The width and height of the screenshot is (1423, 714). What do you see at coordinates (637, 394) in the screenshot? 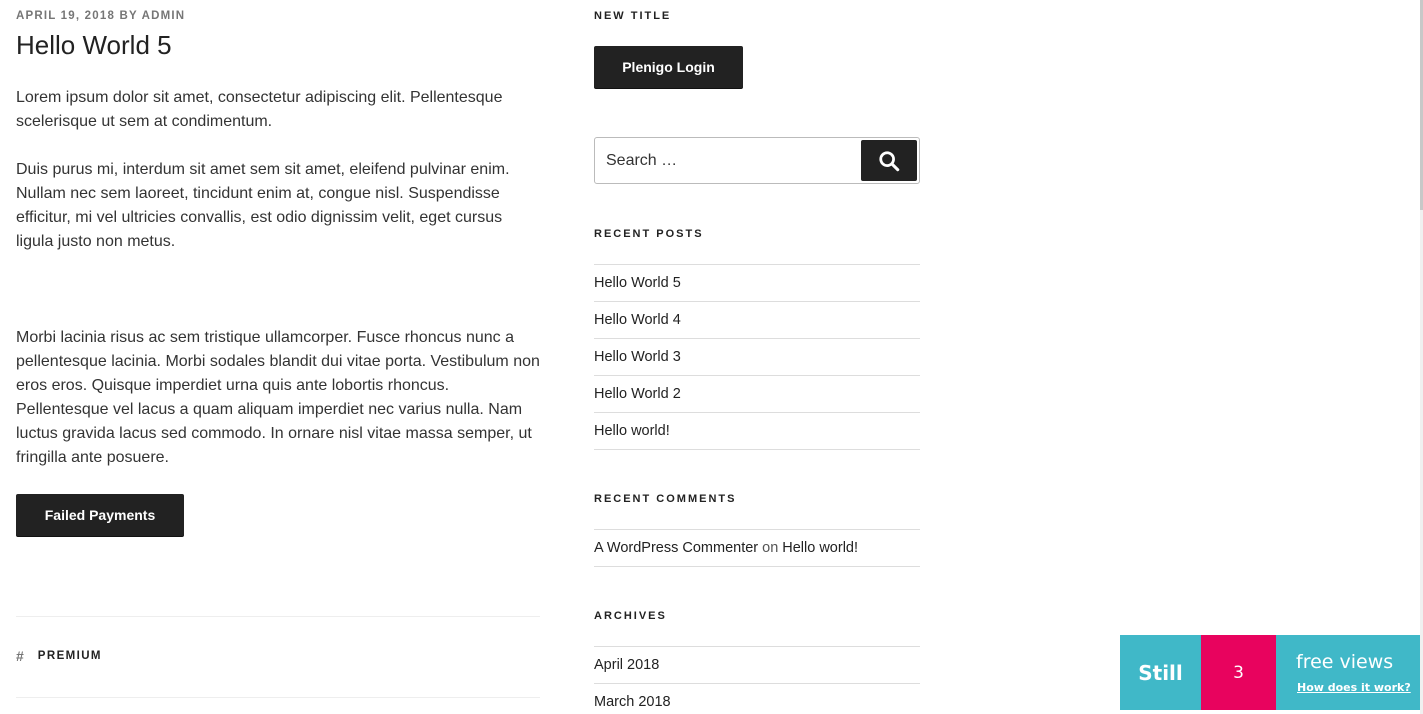
I see `recent-post-link: Hello World 2` at bounding box center [637, 394].